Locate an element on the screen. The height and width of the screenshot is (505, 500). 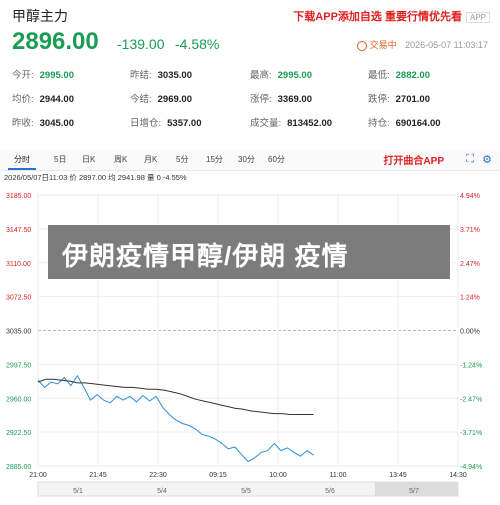
pct-tick-label: -2.47% is located at coordinates (471, 399).